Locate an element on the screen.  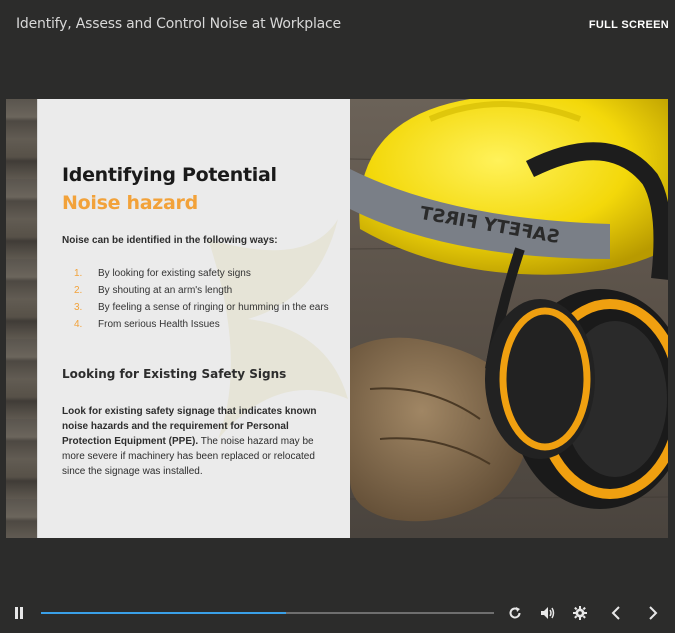
gear-icon is located at coordinates (580, 613).